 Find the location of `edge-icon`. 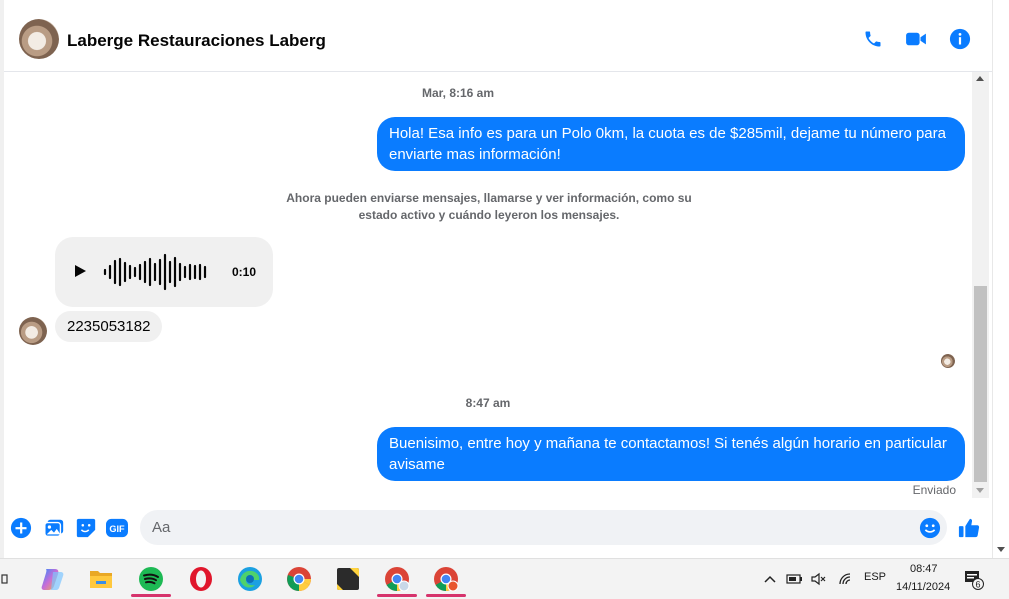

edge-icon is located at coordinates (250, 579).